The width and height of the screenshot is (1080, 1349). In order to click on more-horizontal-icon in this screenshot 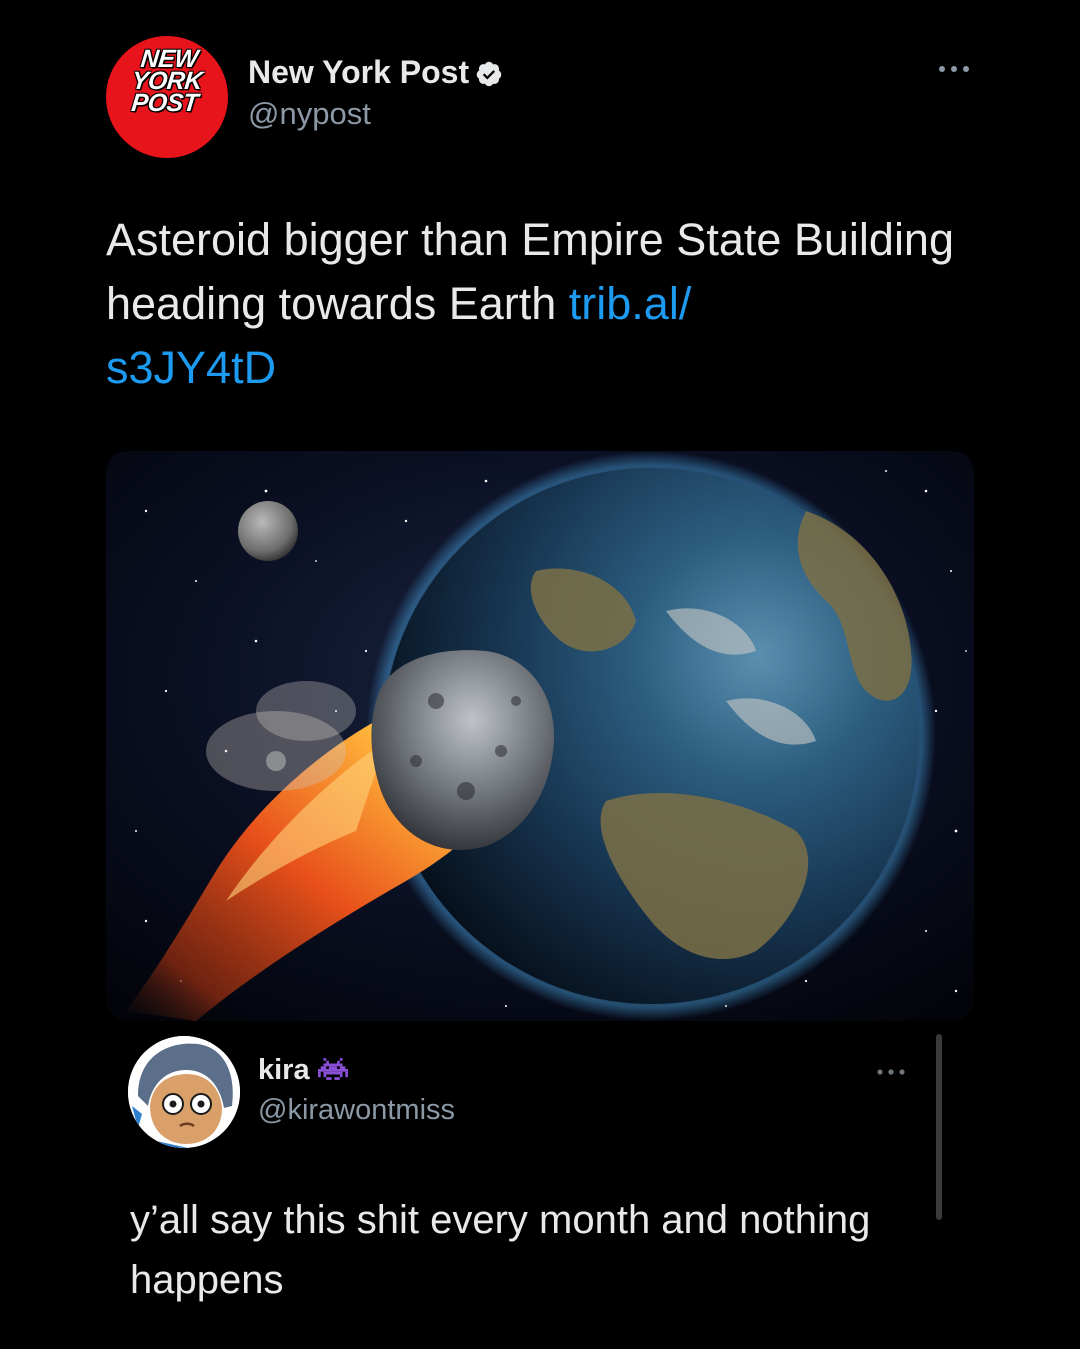, I will do `click(954, 69)`.